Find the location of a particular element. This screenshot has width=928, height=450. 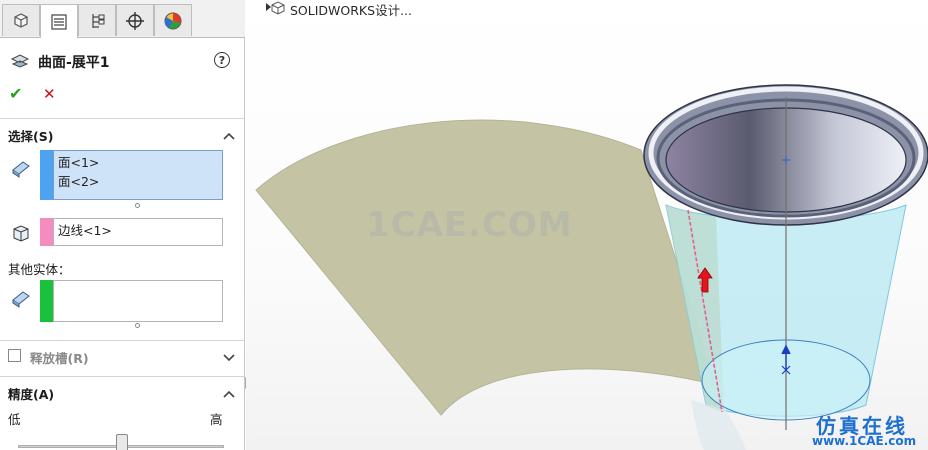

accuracy-slider-thumb is located at coordinates (122, 442).